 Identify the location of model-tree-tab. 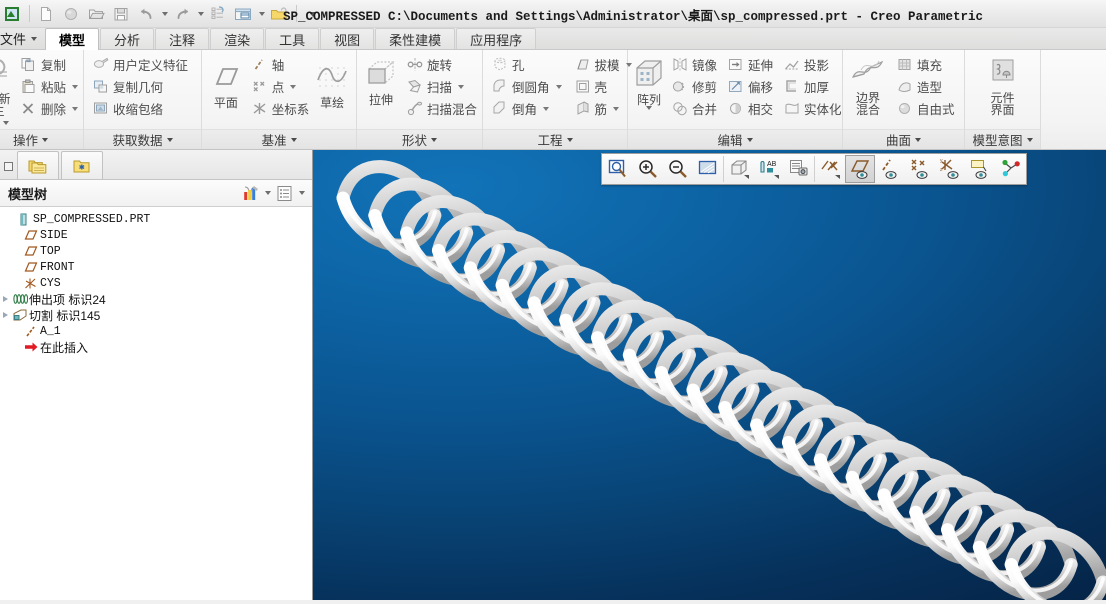
(38, 165).